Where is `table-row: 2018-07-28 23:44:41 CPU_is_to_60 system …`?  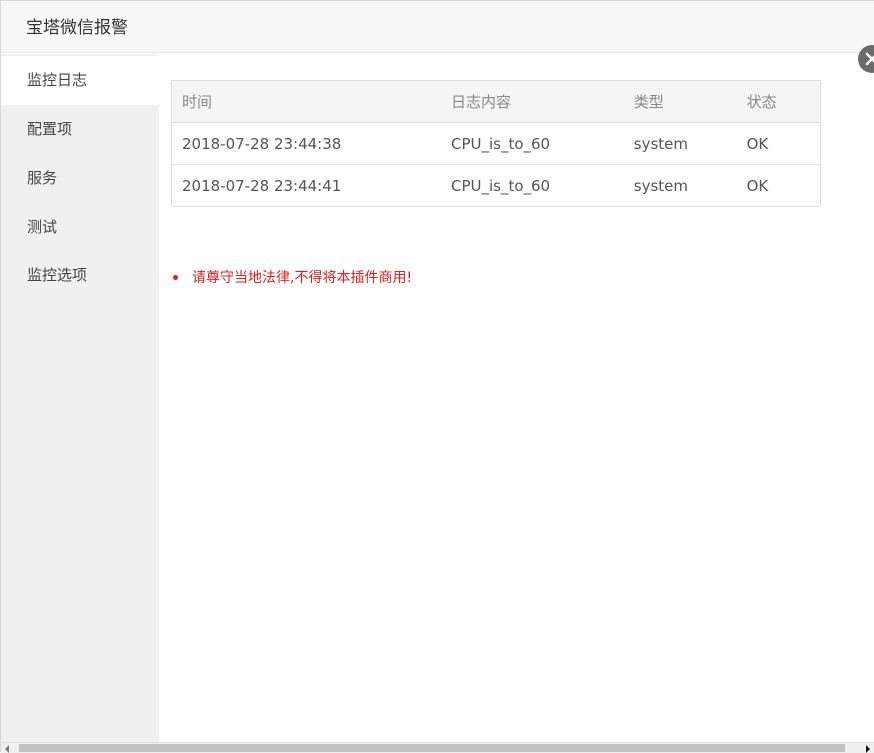
table-row: 2018-07-28 23:44:41 CPU_is_to_60 system … is located at coordinates (496, 185).